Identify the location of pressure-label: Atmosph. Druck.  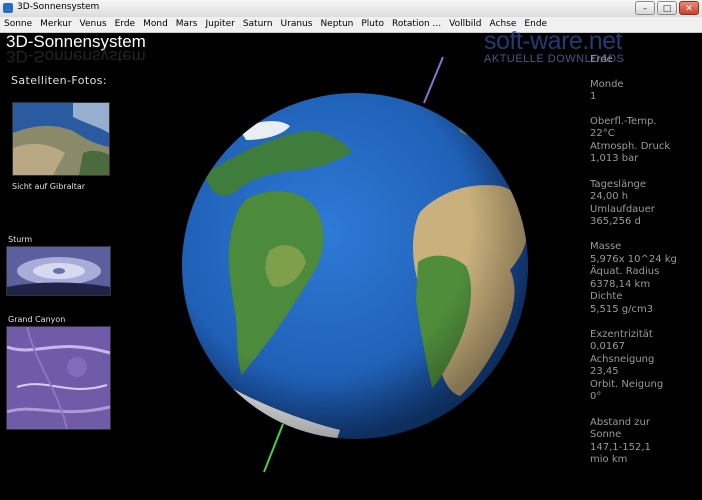
(630, 146).